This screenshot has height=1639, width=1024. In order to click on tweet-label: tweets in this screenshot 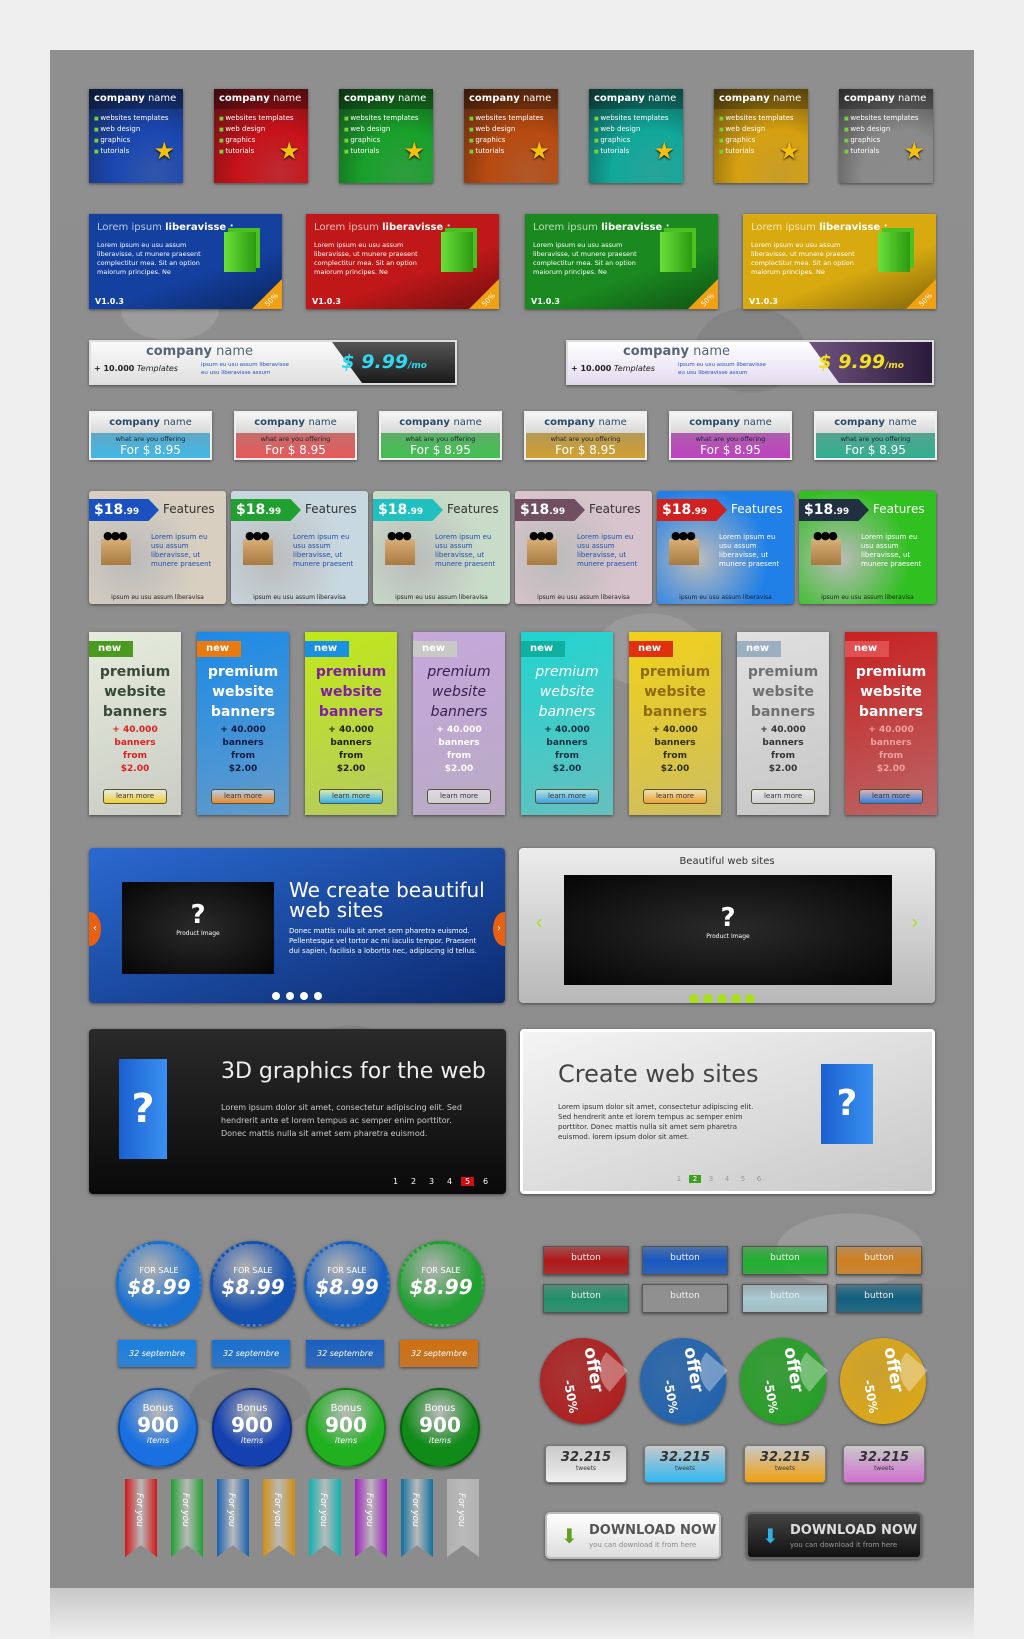, I will do `click(586, 1468)`.